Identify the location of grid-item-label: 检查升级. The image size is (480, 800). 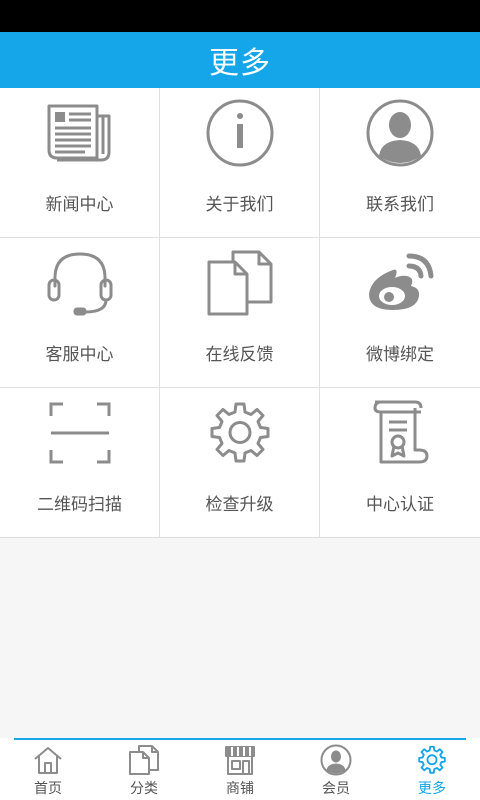
(239, 505).